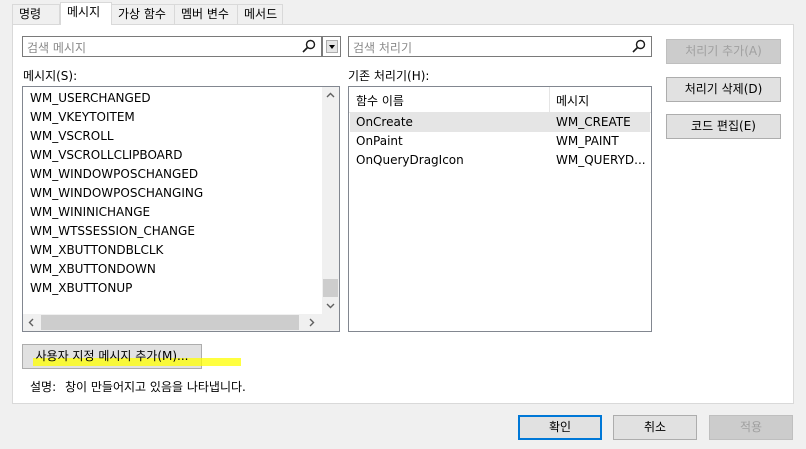 This screenshot has height=449, width=806. What do you see at coordinates (30, 14) in the screenshot?
I see `tab-label: 명령` at bounding box center [30, 14].